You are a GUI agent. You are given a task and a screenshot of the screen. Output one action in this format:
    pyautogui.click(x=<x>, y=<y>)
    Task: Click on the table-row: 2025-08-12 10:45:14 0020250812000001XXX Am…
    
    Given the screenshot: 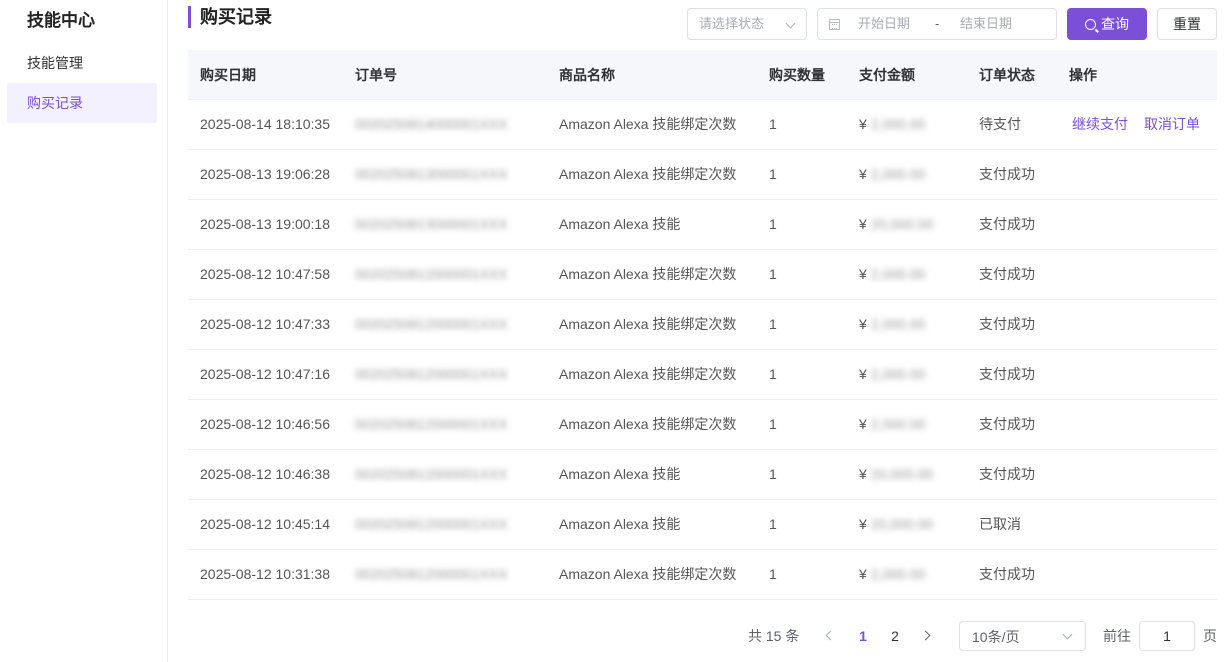 What is the action you would take?
    pyautogui.click(x=702, y=525)
    